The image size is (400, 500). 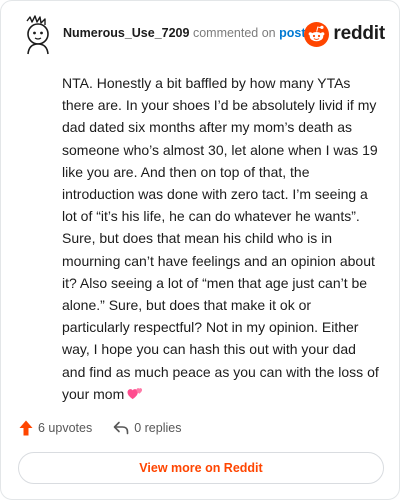 I want to click on upvote-button: 6 upvotes, so click(x=55, y=428).